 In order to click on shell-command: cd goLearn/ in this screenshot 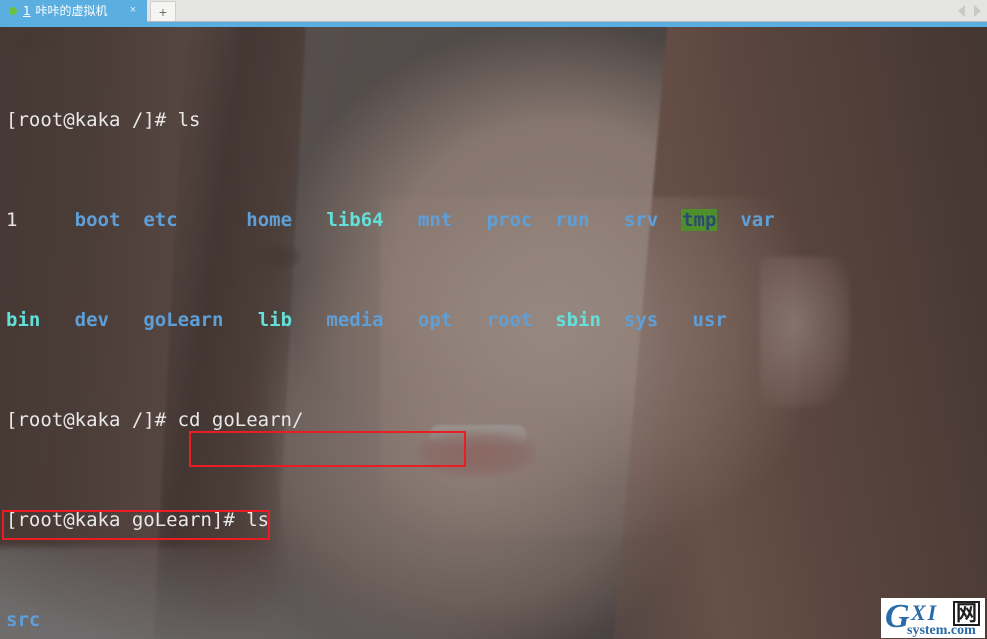, I will do `click(240, 420)`.